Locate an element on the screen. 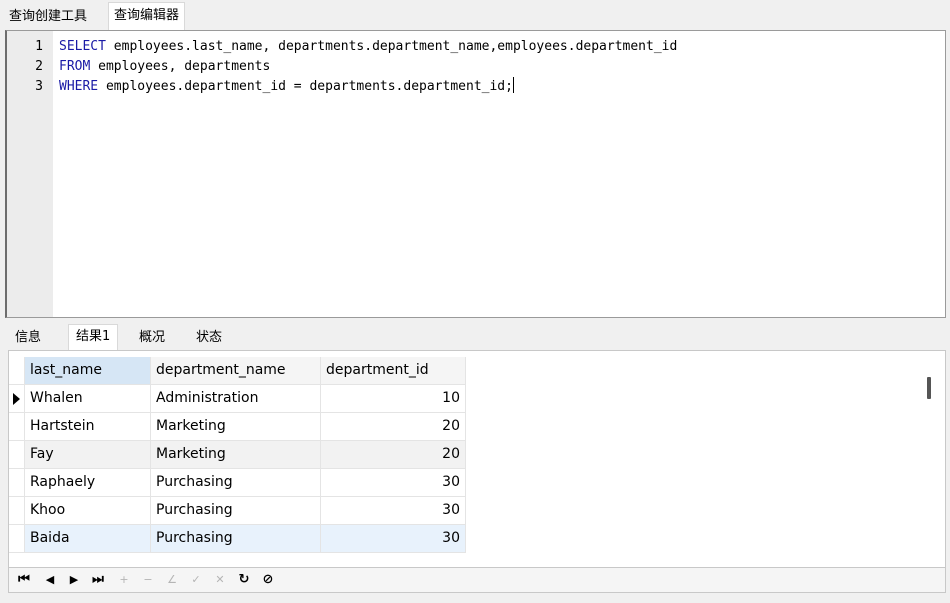 The height and width of the screenshot is (603, 950). table-row: Khoo Purchasing 30 is located at coordinates (237, 511).